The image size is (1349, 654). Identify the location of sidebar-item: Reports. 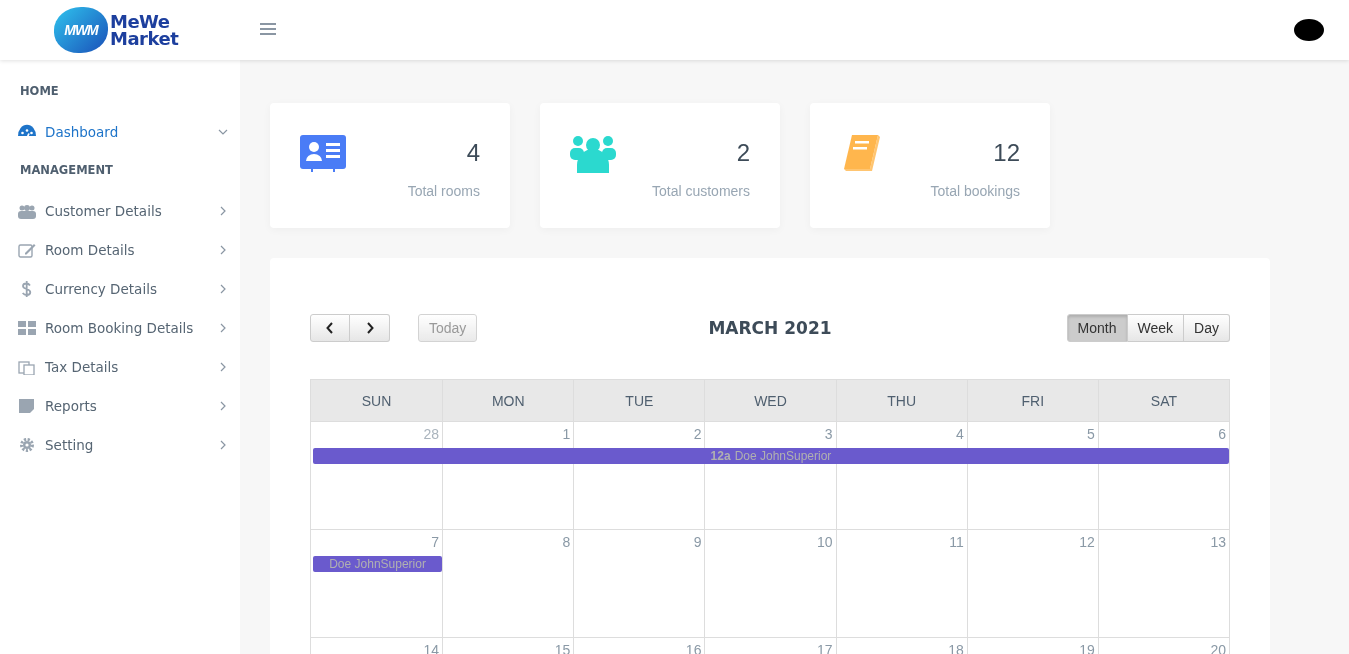
(120, 405).